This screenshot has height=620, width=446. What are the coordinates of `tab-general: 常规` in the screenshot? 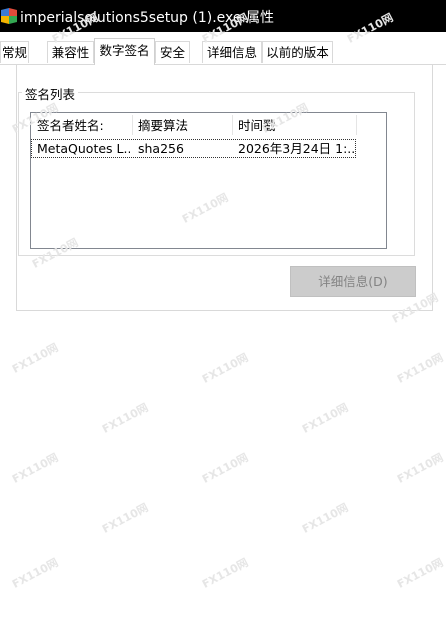 It's located at (14, 52).